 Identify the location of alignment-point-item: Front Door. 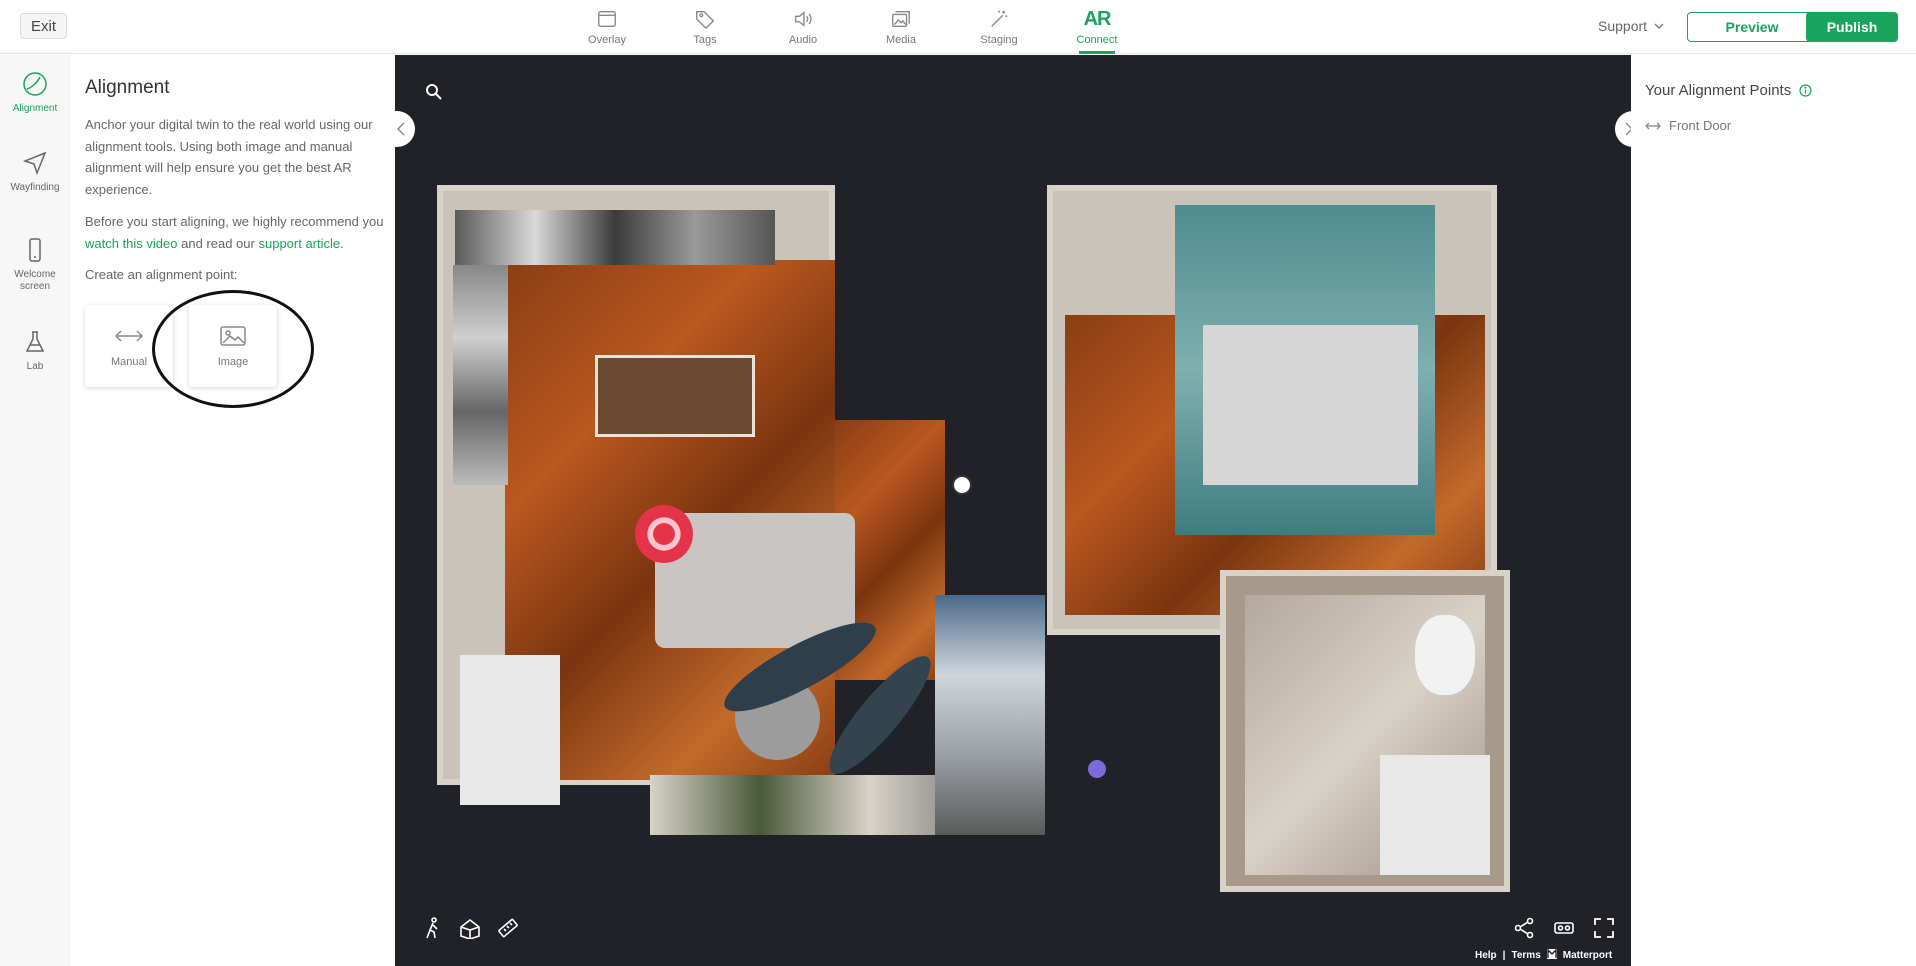
(1688, 125).